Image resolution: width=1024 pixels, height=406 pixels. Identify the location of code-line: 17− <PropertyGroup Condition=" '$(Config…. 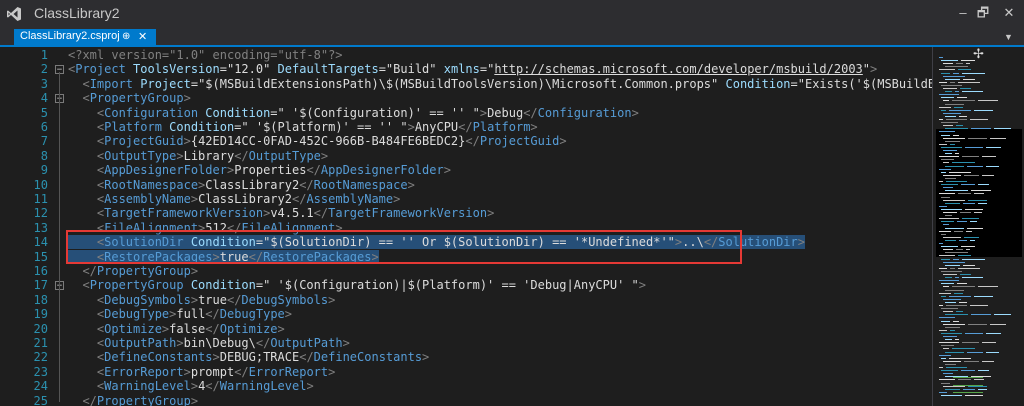
(466, 285).